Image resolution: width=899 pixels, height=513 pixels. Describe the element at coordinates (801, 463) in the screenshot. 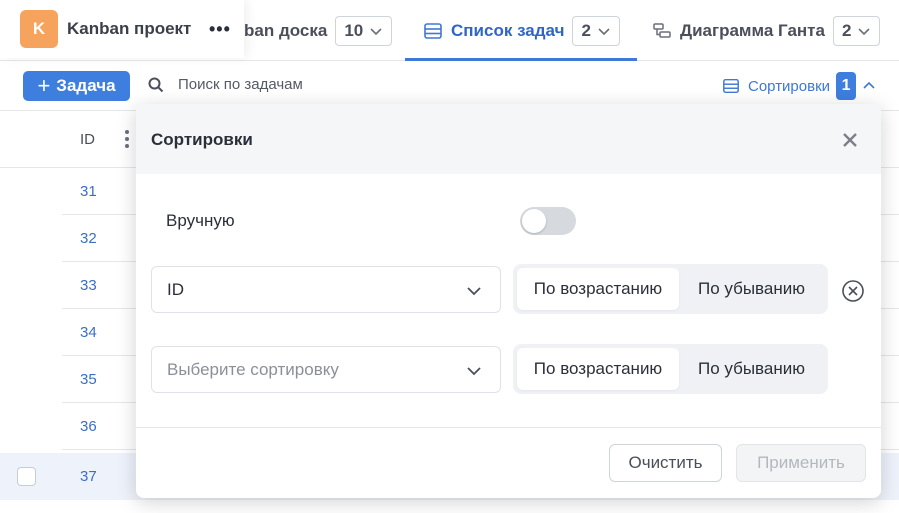

I see `apply-button: Применить` at that location.